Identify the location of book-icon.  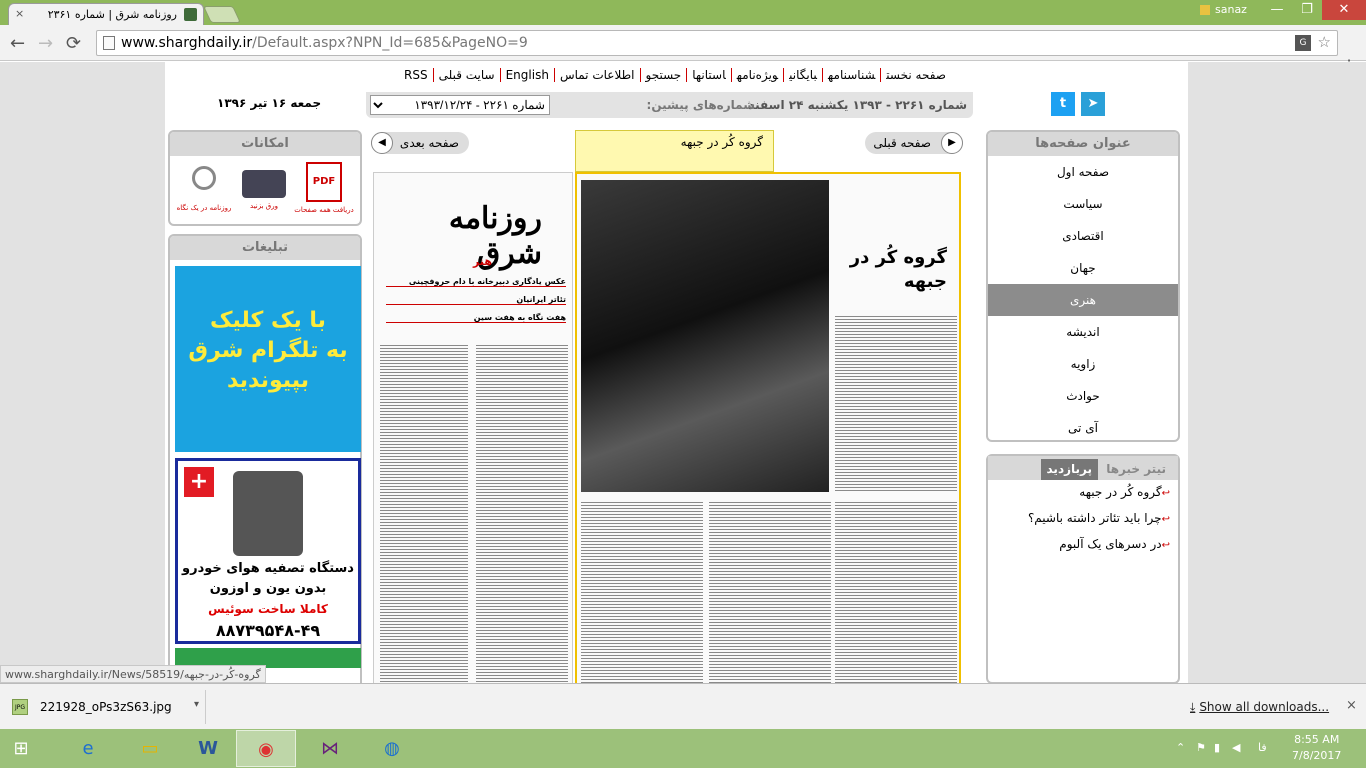
(264, 184).